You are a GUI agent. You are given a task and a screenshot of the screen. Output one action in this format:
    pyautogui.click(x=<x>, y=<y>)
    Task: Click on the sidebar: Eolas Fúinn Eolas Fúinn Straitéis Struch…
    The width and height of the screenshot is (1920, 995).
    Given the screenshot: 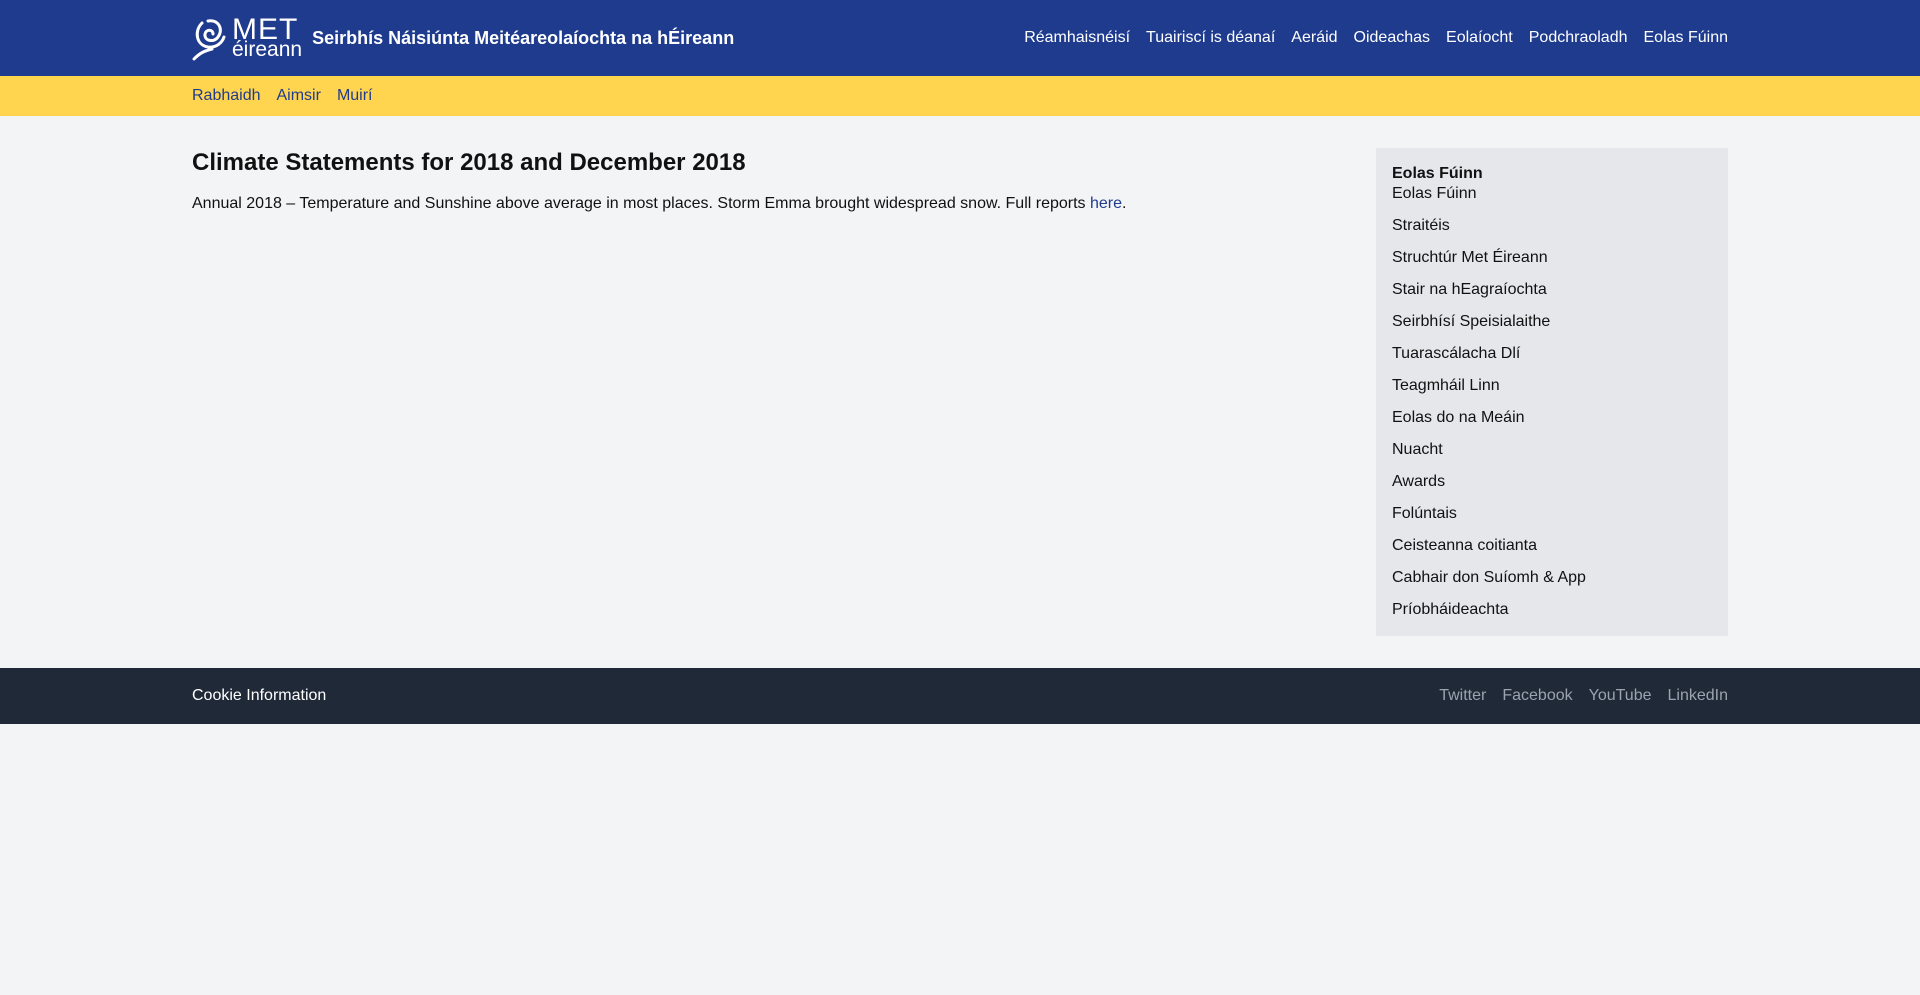 What is the action you would take?
    pyautogui.click(x=1552, y=392)
    